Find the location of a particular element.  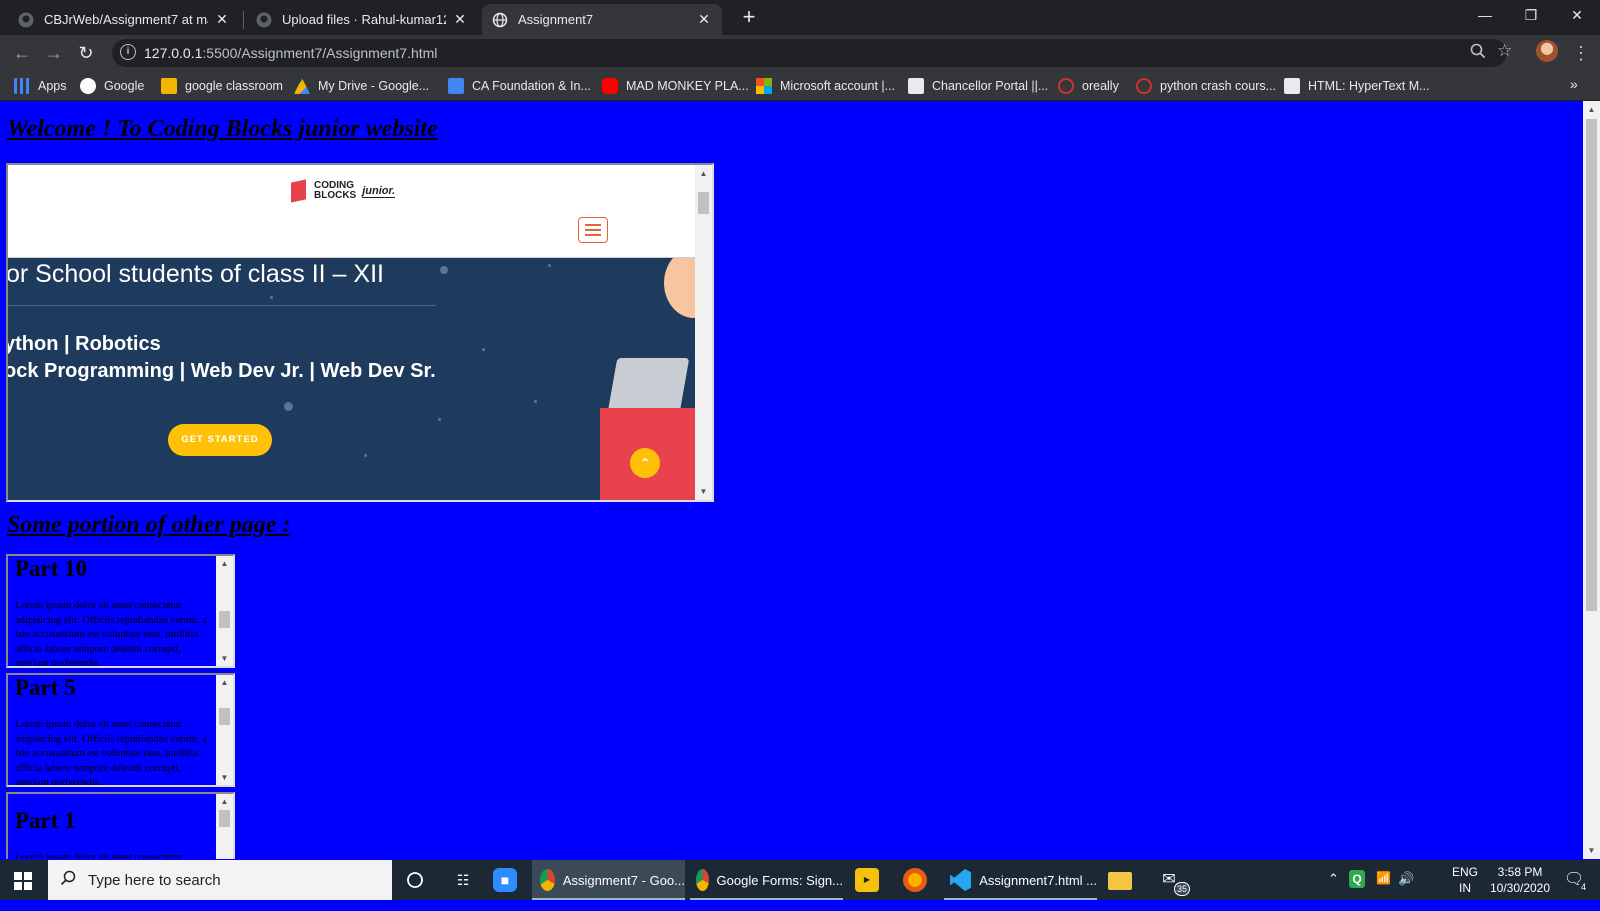

get-started-button: GET STARTED is located at coordinates (220, 440).